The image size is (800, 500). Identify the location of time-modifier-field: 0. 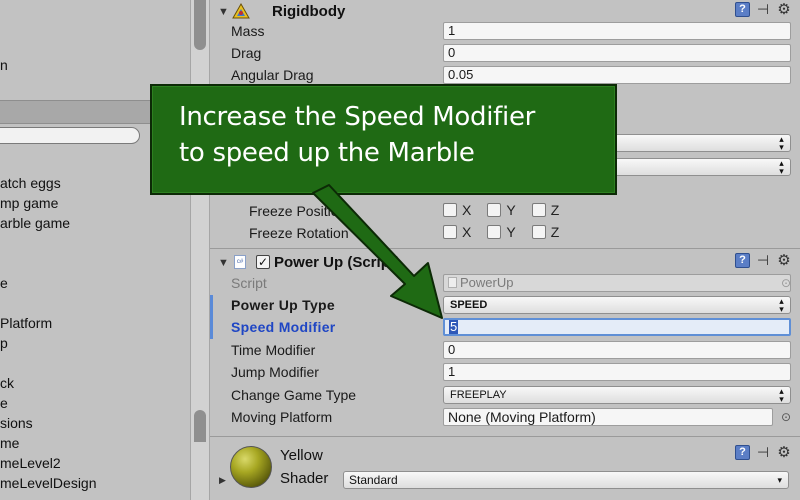
(617, 350).